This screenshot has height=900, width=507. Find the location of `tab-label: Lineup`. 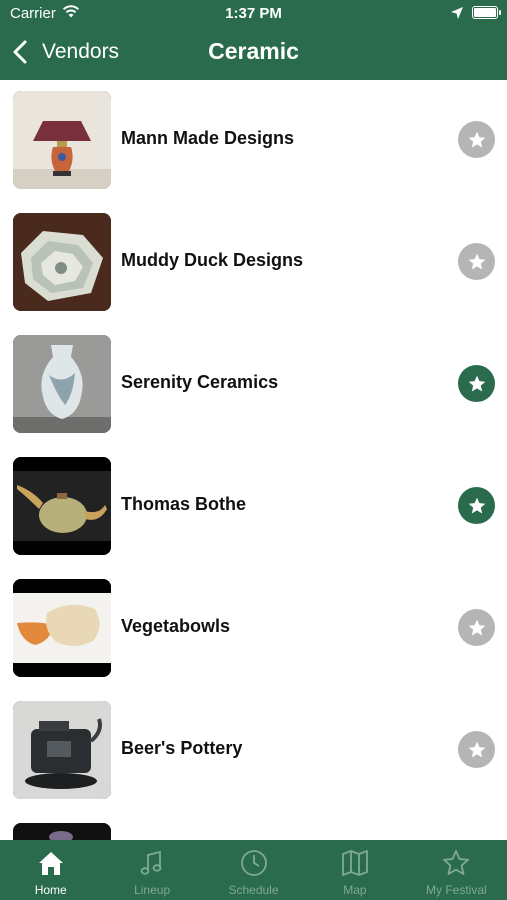

tab-label: Lineup is located at coordinates (152, 890).